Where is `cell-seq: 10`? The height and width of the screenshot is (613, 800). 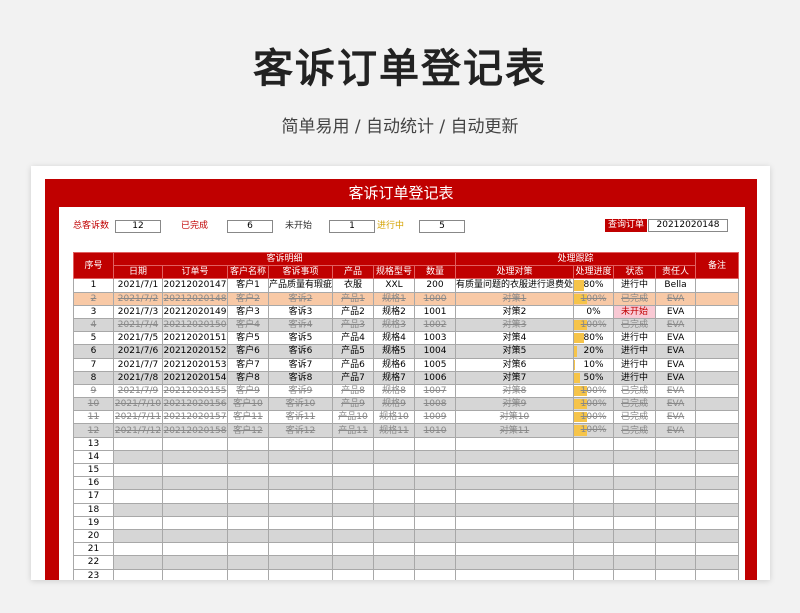 cell-seq: 10 is located at coordinates (93, 404).